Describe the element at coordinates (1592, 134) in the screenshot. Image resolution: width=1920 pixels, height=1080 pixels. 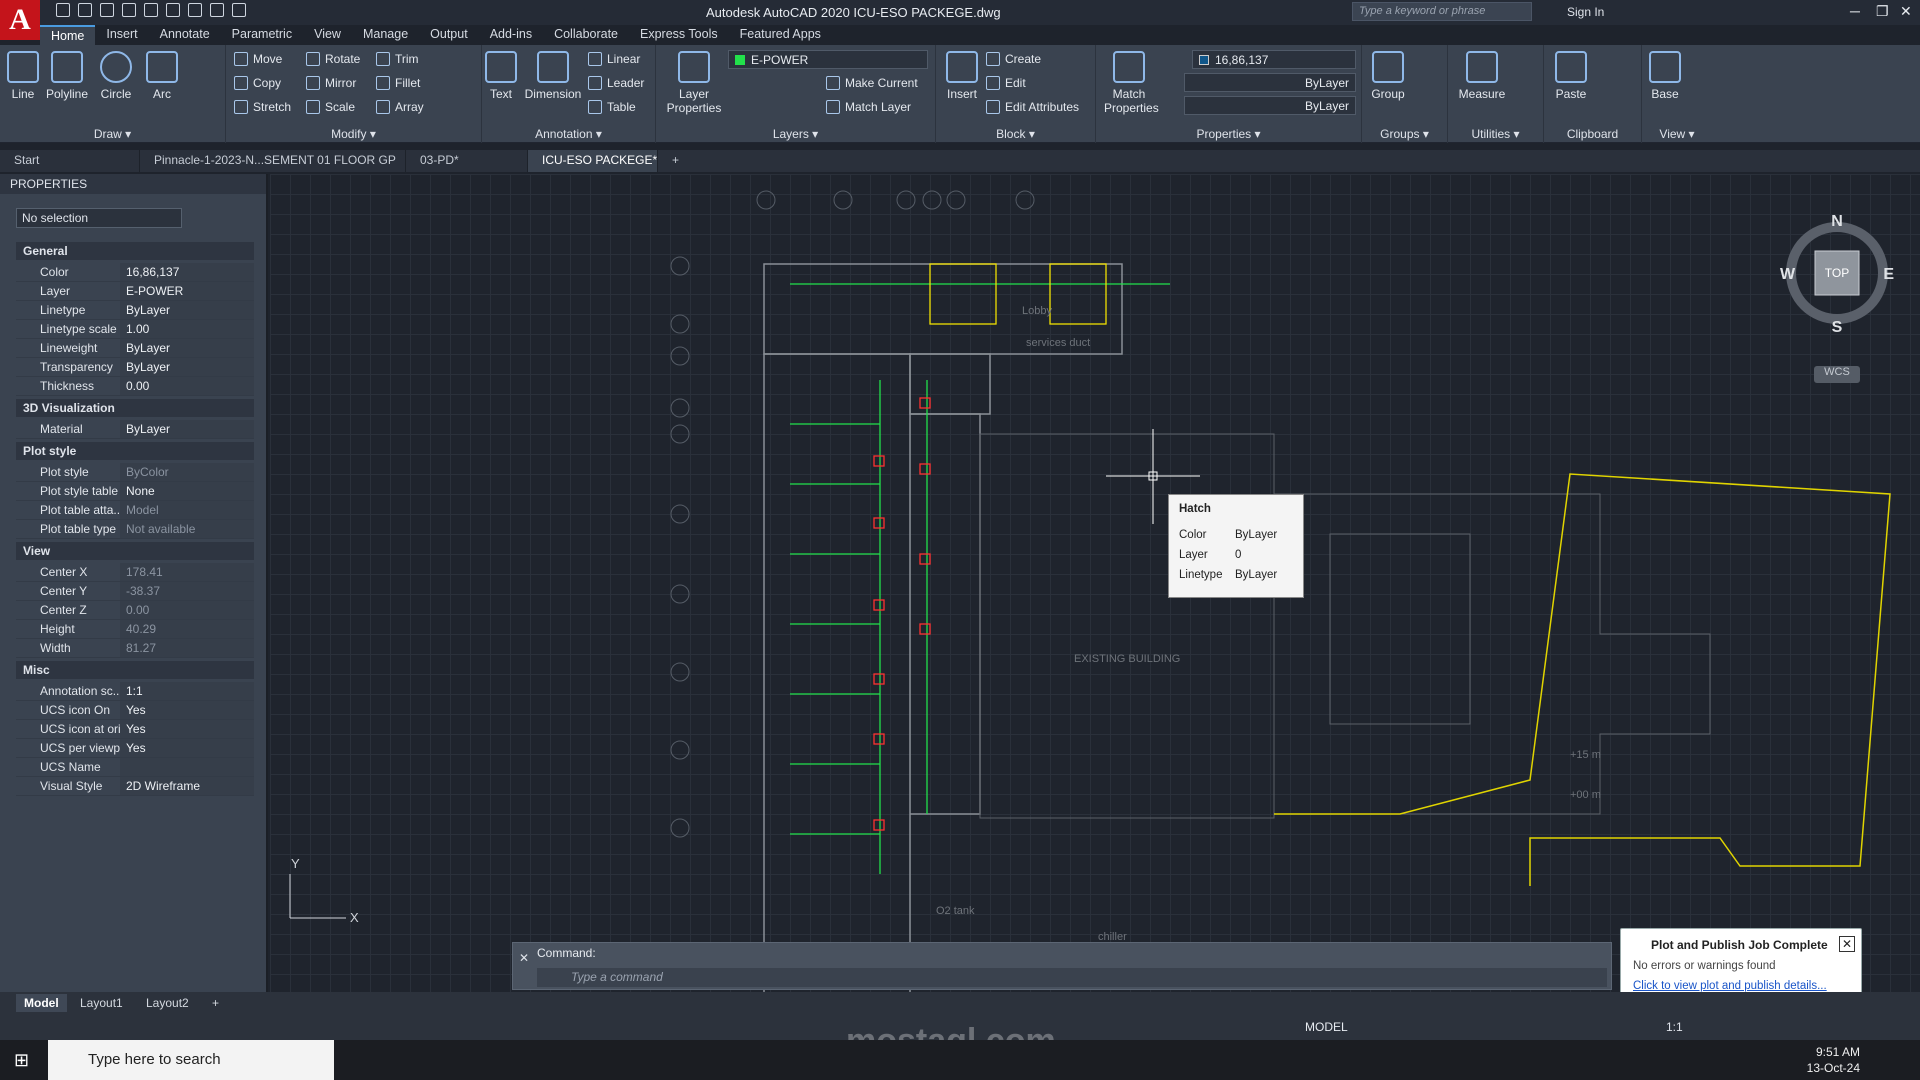
I see `clipboard-panel-label: Clipboard` at that location.